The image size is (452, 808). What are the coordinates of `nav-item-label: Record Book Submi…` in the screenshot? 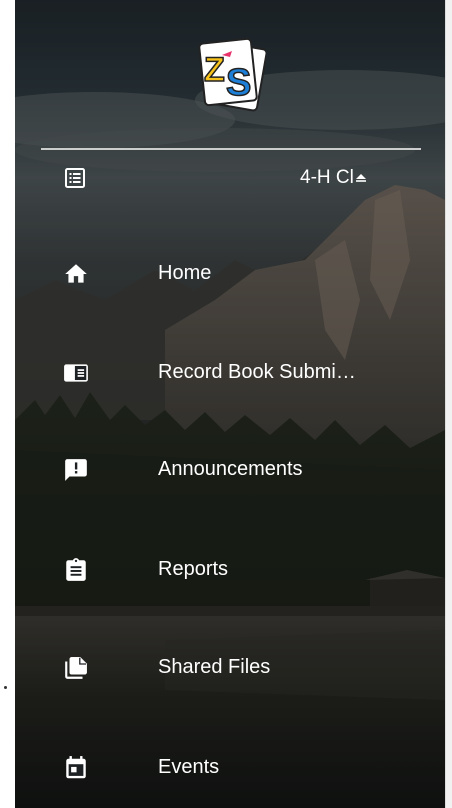 It's located at (257, 372).